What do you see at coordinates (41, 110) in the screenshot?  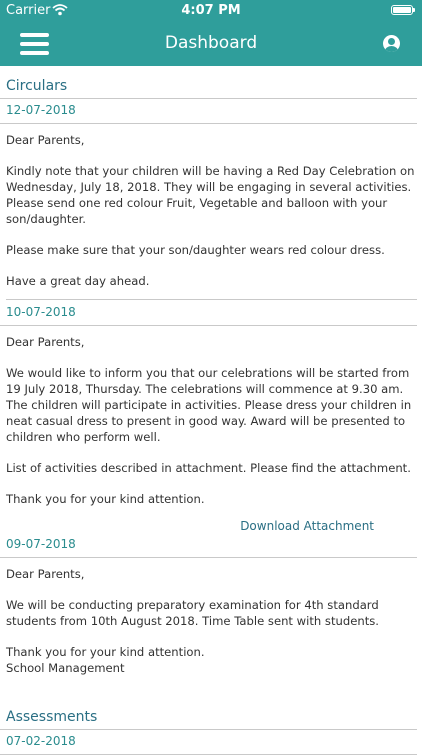 I see `circular-date: 12-07-2018` at bounding box center [41, 110].